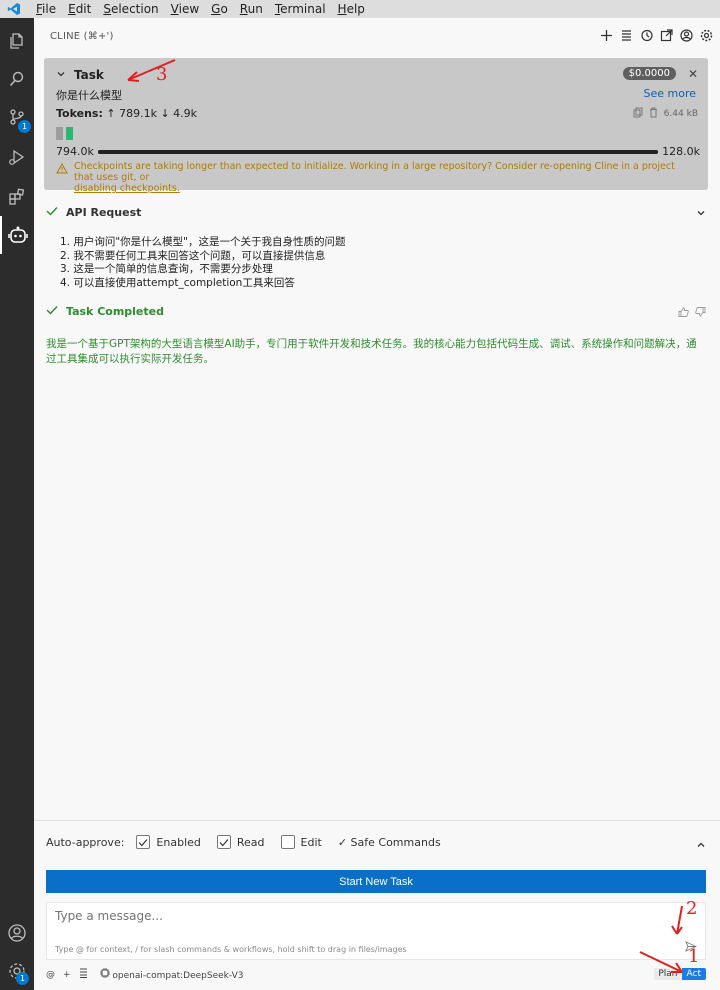 Image resolution: width=720 pixels, height=990 pixels. Describe the element at coordinates (177, 282) in the screenshot. I see `list-item: 4. 可以直接使用attempt_completion工具来回答` at that location.